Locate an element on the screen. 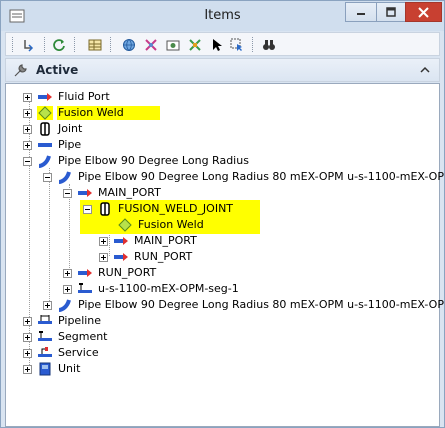 The image size is (445, 428). tree-item-joint: Joint is located at coordinates (53, 129).